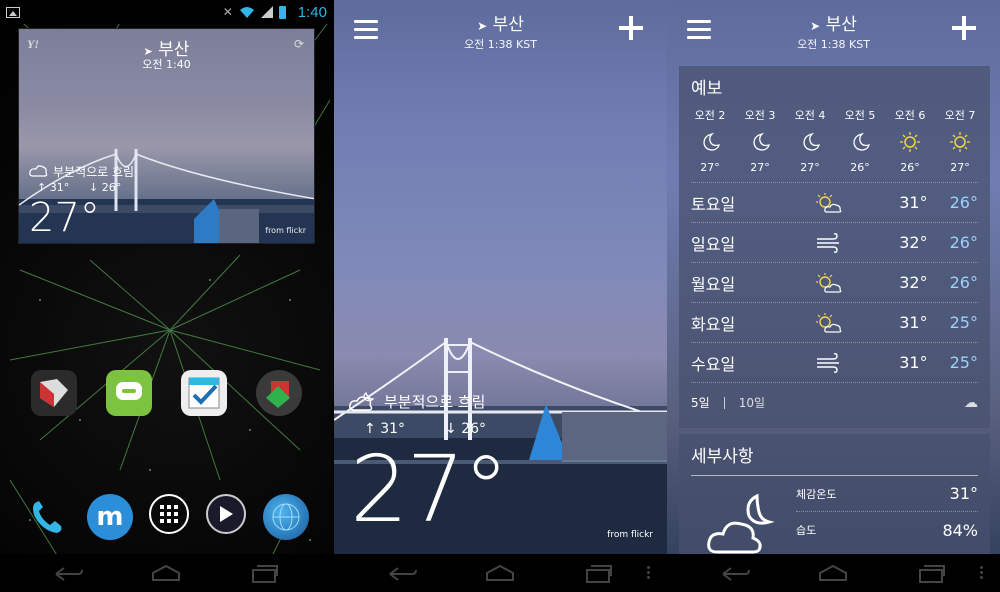  I want to click on hourly-item: 오전 5 26°, so click(860, 140).